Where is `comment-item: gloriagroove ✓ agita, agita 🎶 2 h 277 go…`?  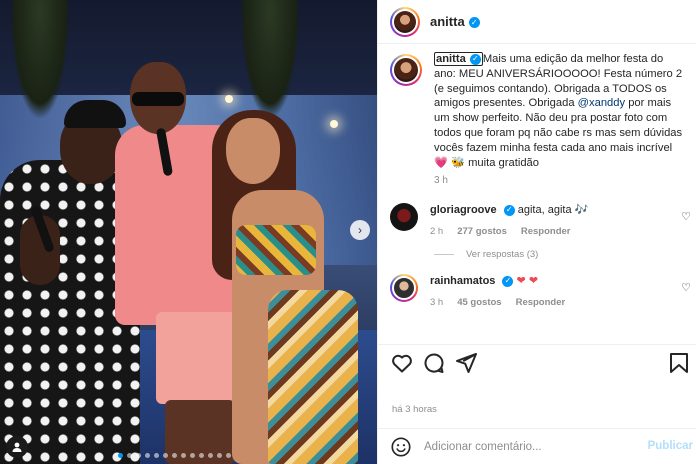
comment-item: gloriagroove ✓ agita, agita 🎶 2 h 277 go… is located at coordinates (537, 221).